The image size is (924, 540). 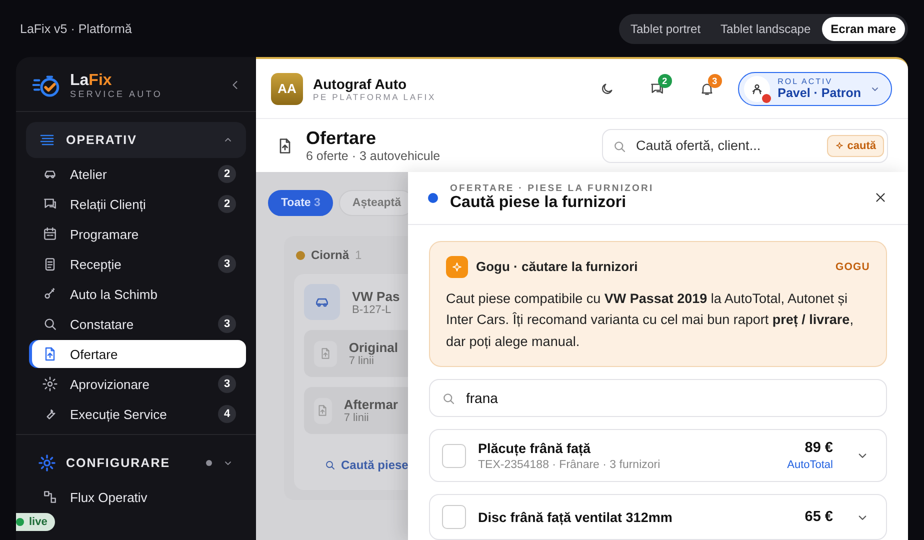 I want to click on sidebar-item: Auto la Schimb, so click(x=139, y=294).